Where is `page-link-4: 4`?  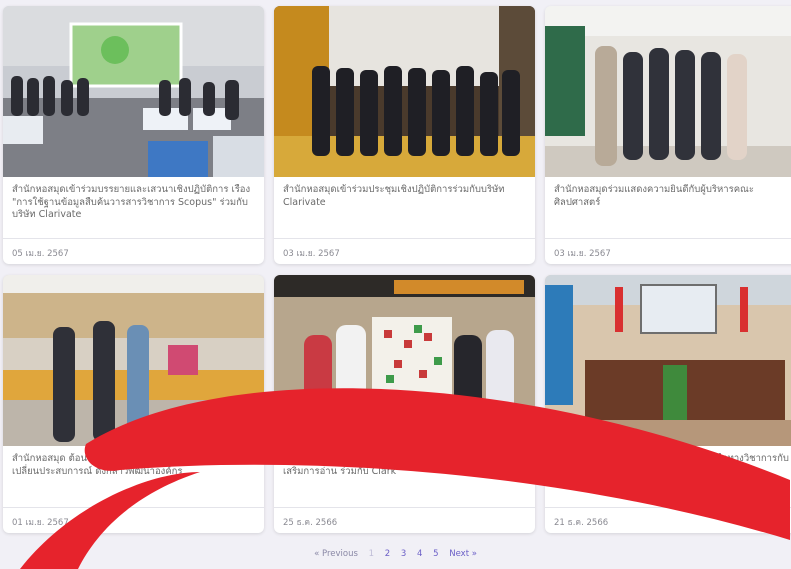
page-link-4: 4 is located at coordinates (419, 554).